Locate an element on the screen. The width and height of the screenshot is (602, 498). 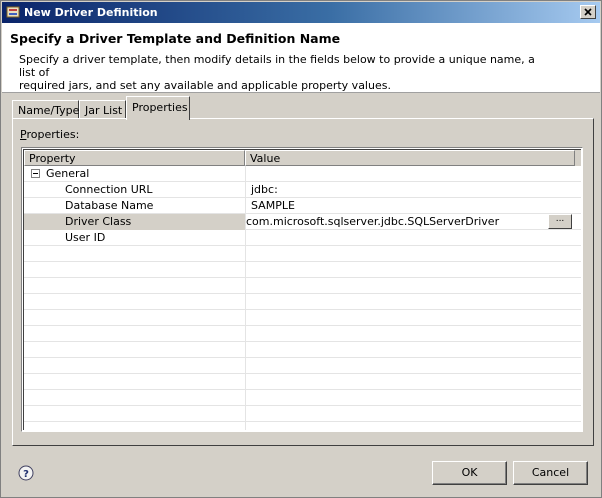
property-value: jdbc: is located at coordinates (410, 190).